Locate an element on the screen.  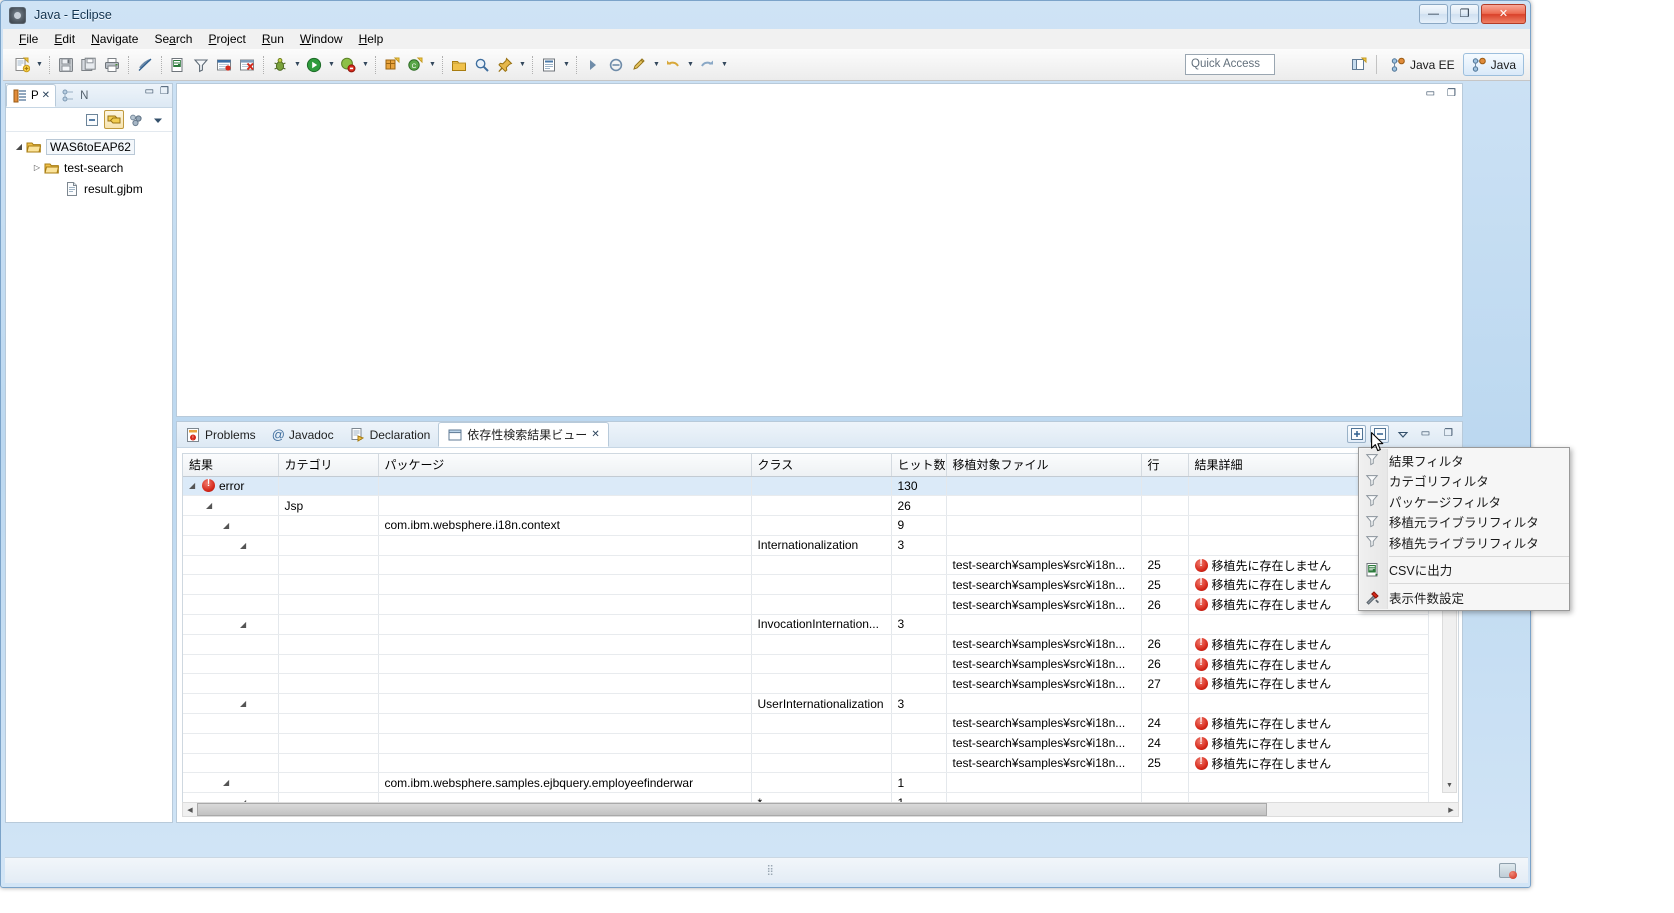
tab-package-explorer: P ✕ is located at coordinates (31, 95).